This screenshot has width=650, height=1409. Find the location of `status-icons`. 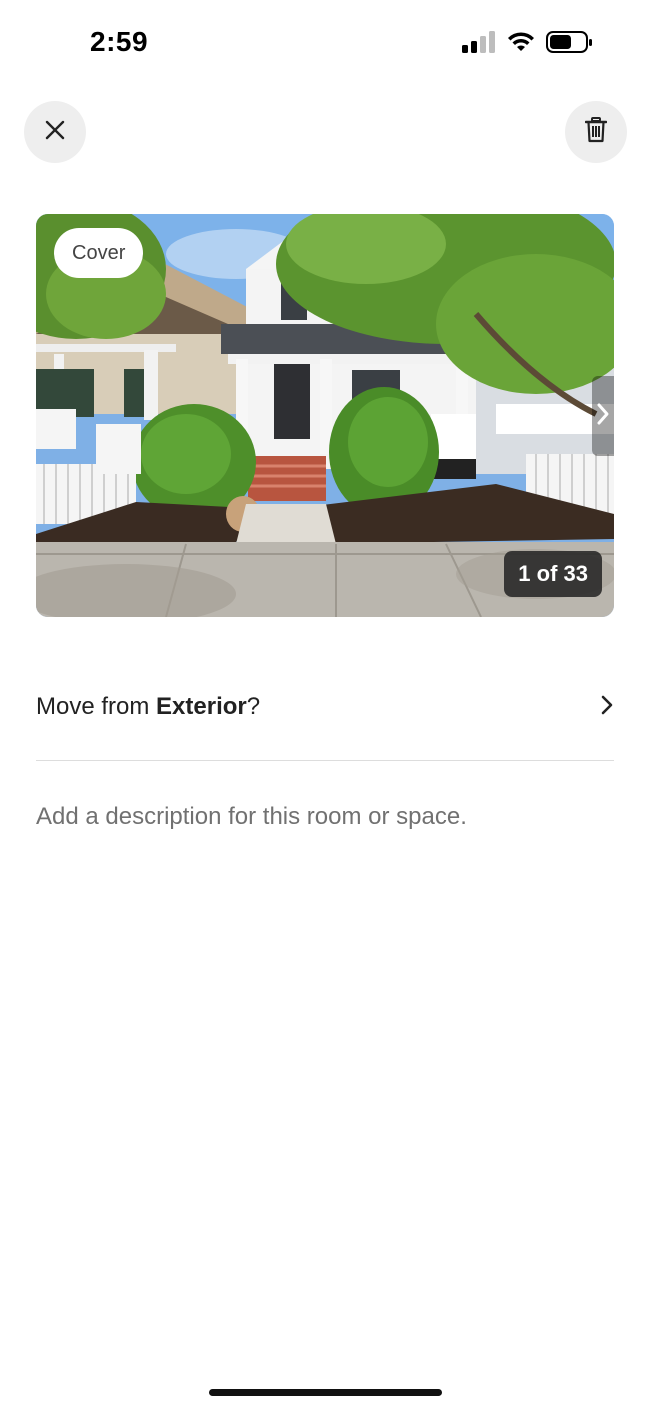

status-icons is located at coordinates (528, 44).